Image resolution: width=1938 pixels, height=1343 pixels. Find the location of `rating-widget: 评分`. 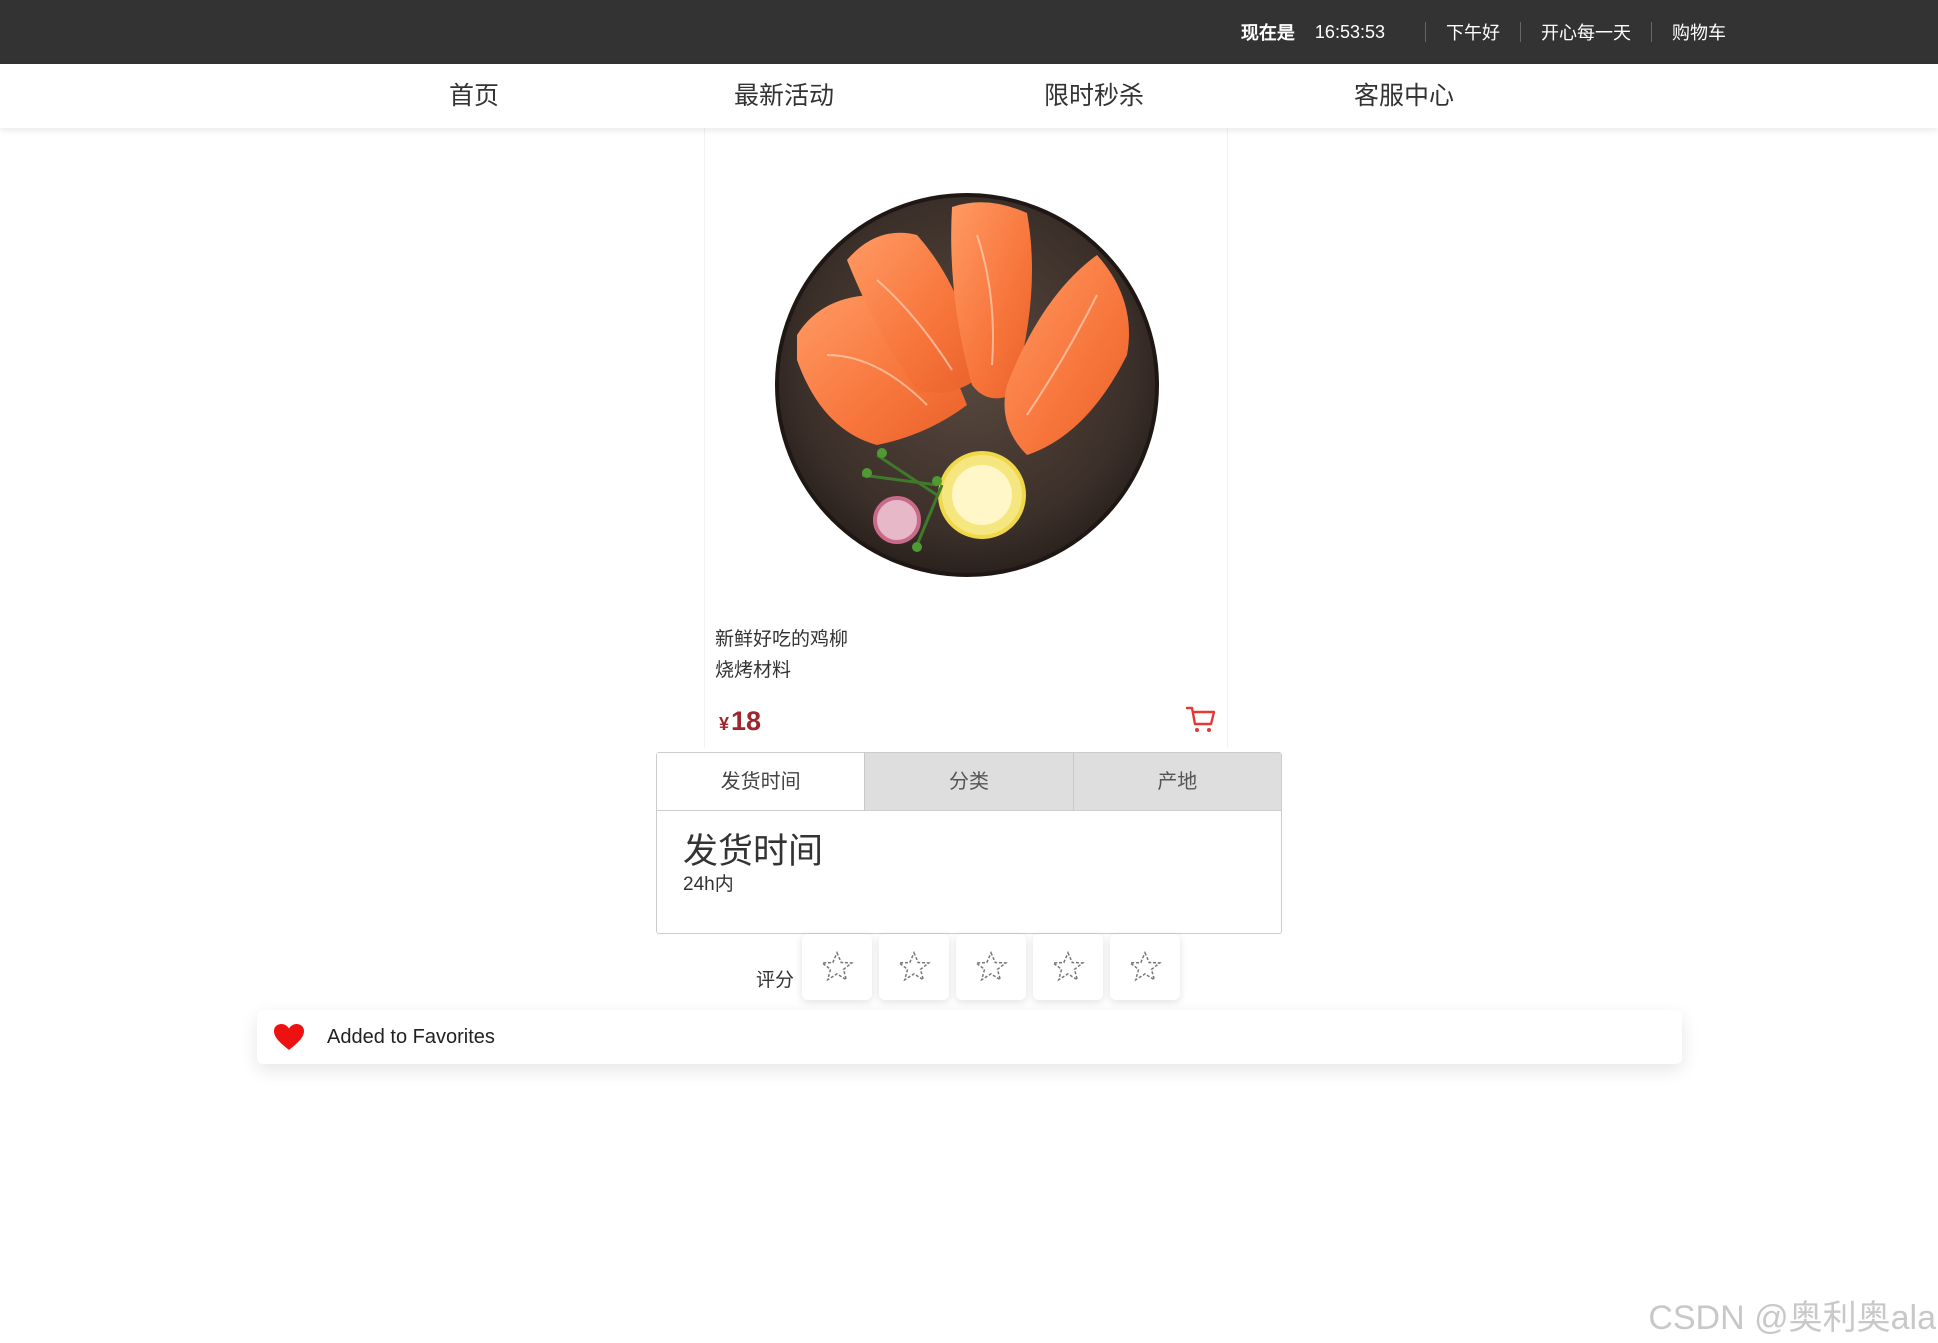

rating-widget: 评分 is located at coordinates (971, 967).